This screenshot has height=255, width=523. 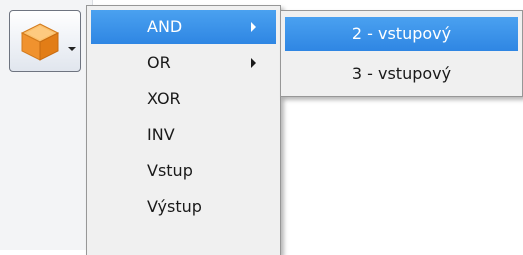 I want to click on menu-item-vstup: Vstup, so click(x=183, y=171).